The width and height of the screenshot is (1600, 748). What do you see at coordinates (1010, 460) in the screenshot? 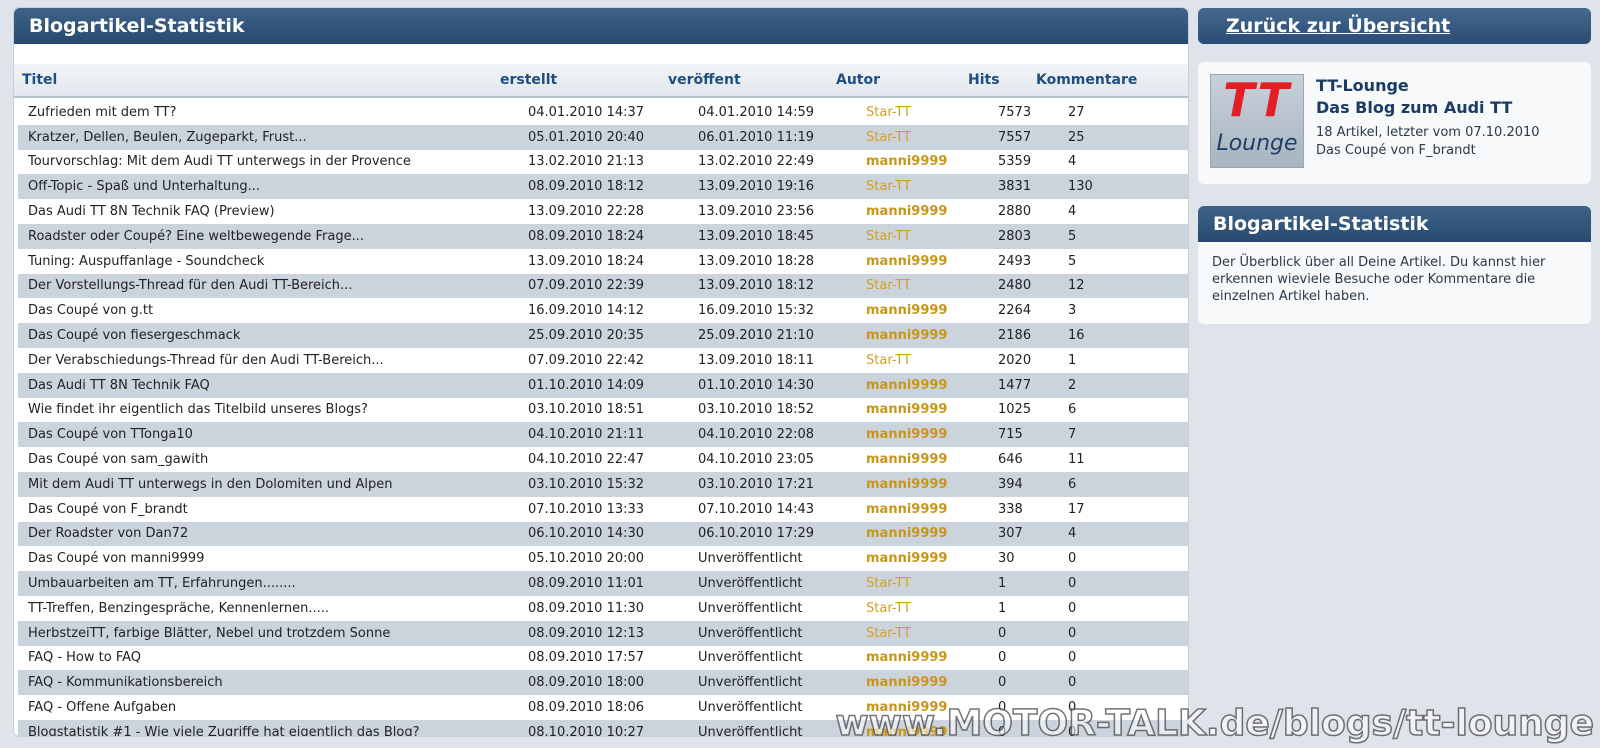
I see `hits-count: 646` at bounding box center [1010, 460].